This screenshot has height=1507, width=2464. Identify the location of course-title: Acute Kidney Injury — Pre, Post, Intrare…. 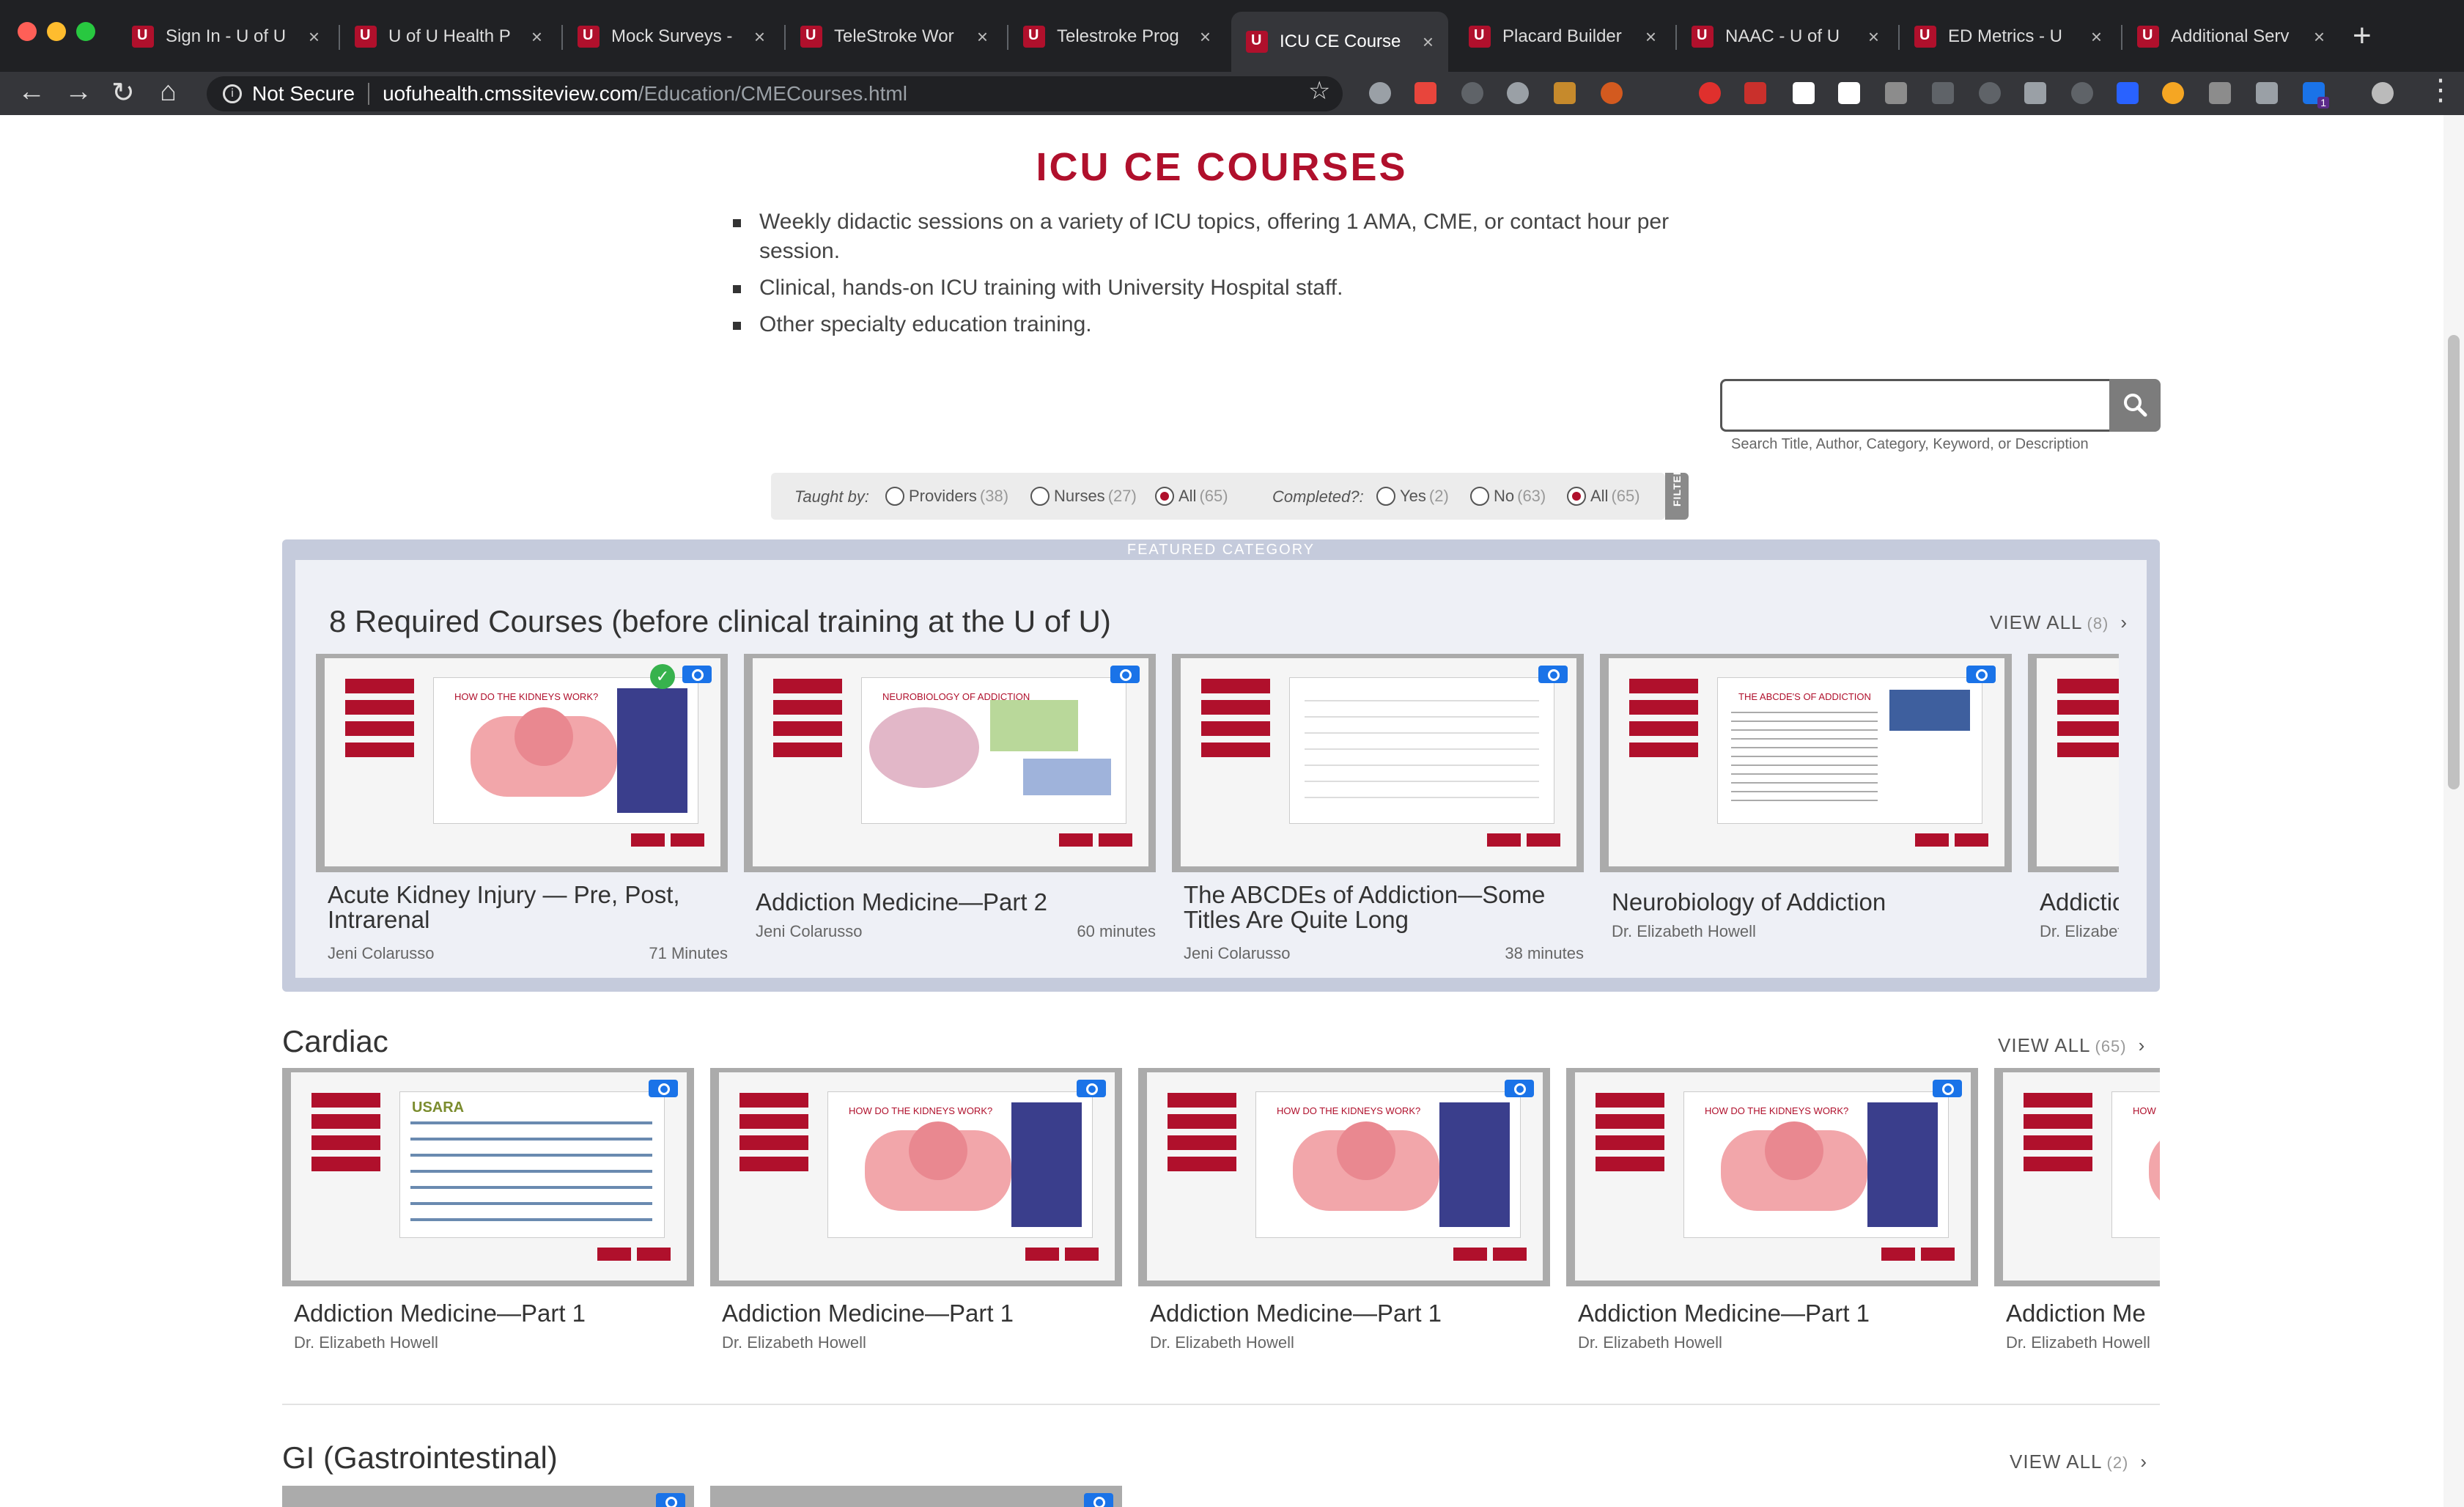
(525, 907).